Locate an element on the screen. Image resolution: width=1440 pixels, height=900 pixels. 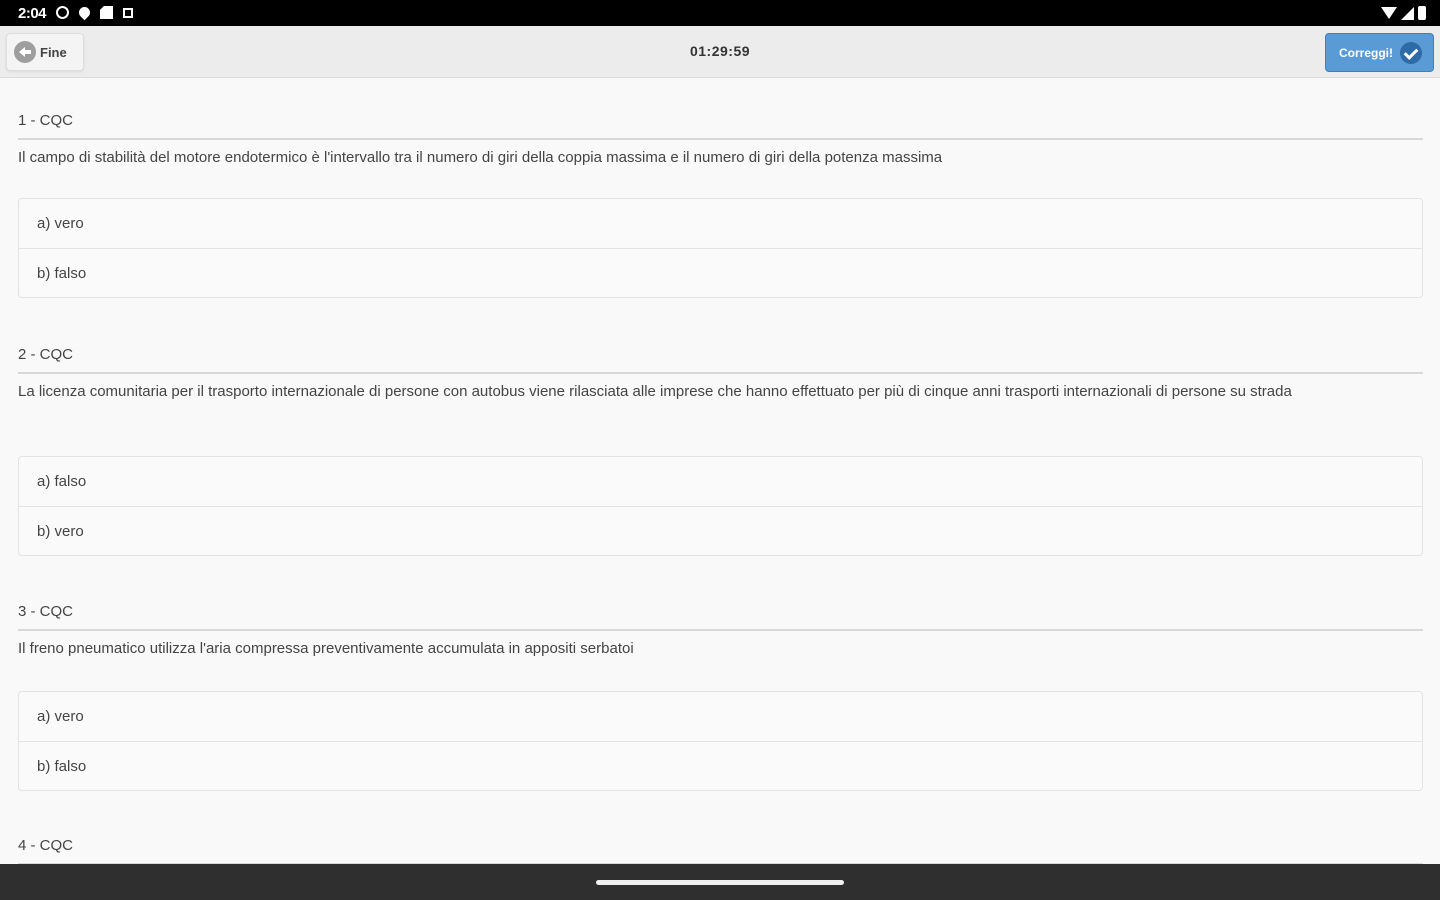
status-time: 2:04 is located at coordinates (32, 13).